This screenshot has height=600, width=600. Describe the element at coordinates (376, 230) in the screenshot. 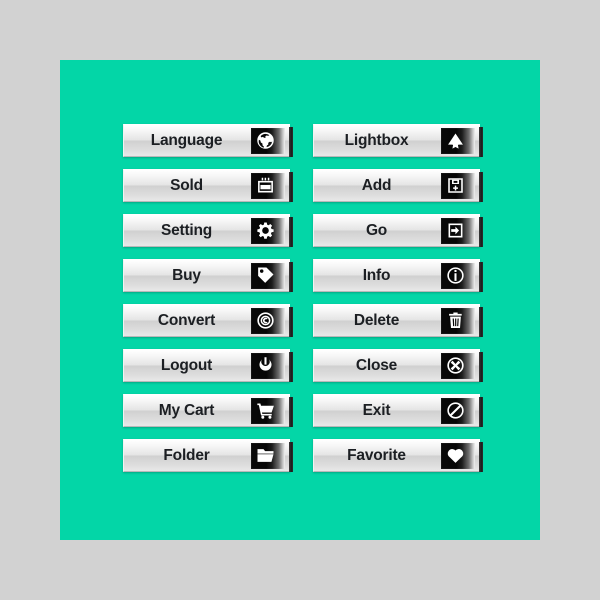

I see `button-label: Go` at that location.